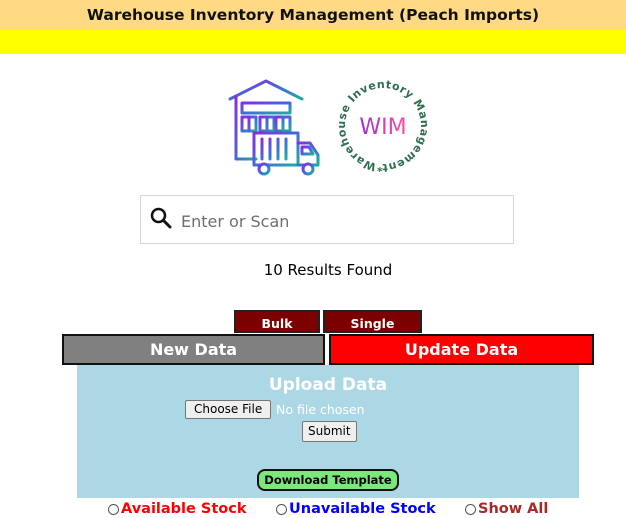 The image size is (626, 518). I want to click on radio-unavailable-stock, so click(281, 509).